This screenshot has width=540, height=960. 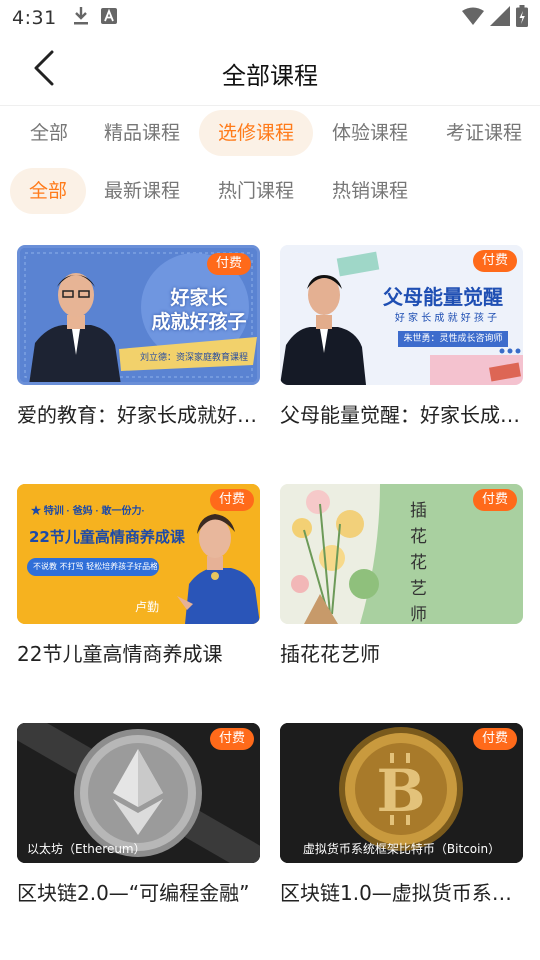 What do you see at coordinates (256, 133) in the screenshot?
I see `tab-elective: 选修课程` at bounding box center [256, 133].